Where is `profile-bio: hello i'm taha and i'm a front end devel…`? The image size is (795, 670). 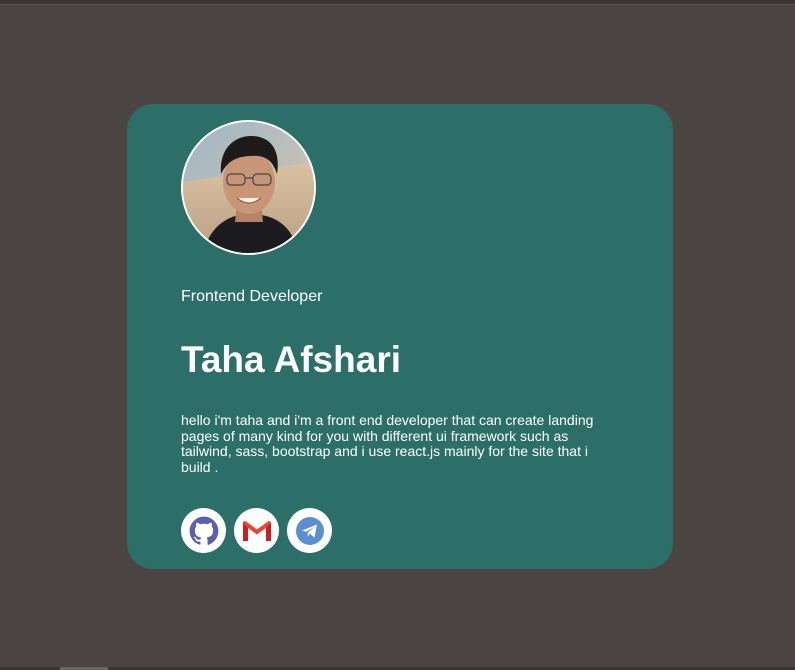 profile-bio: hello i'm taha and i'm a front end devel… is located at coordinates (387, 443).